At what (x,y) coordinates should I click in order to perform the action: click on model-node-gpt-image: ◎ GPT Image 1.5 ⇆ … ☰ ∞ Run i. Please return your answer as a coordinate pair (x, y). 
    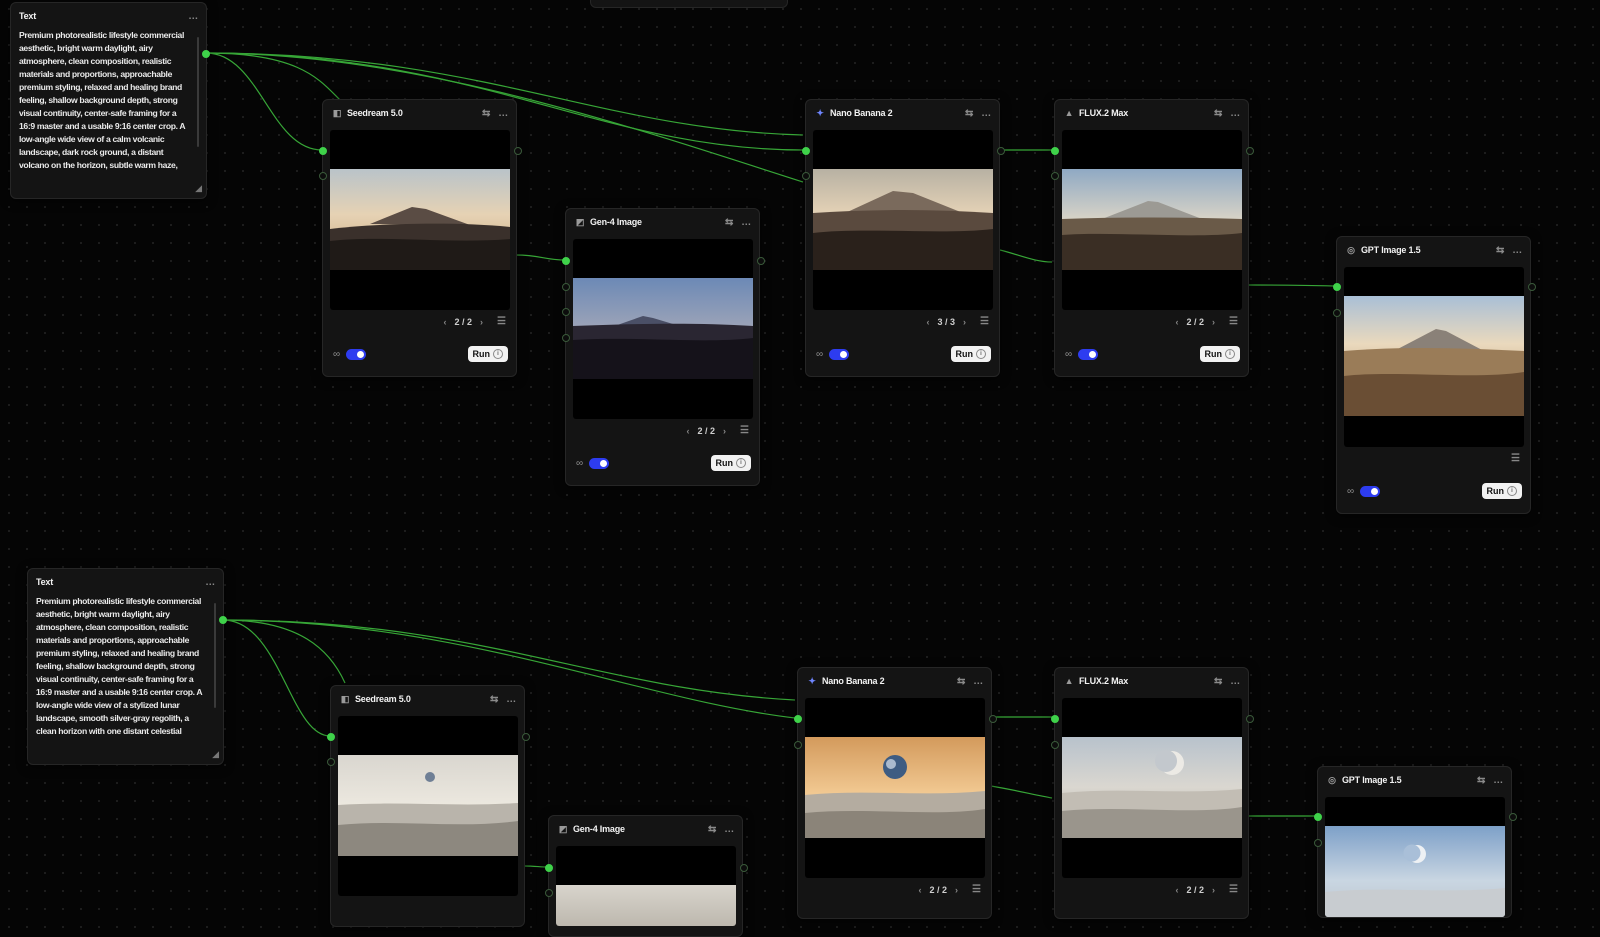
    Looking at the image, I should click on (1433, 375).